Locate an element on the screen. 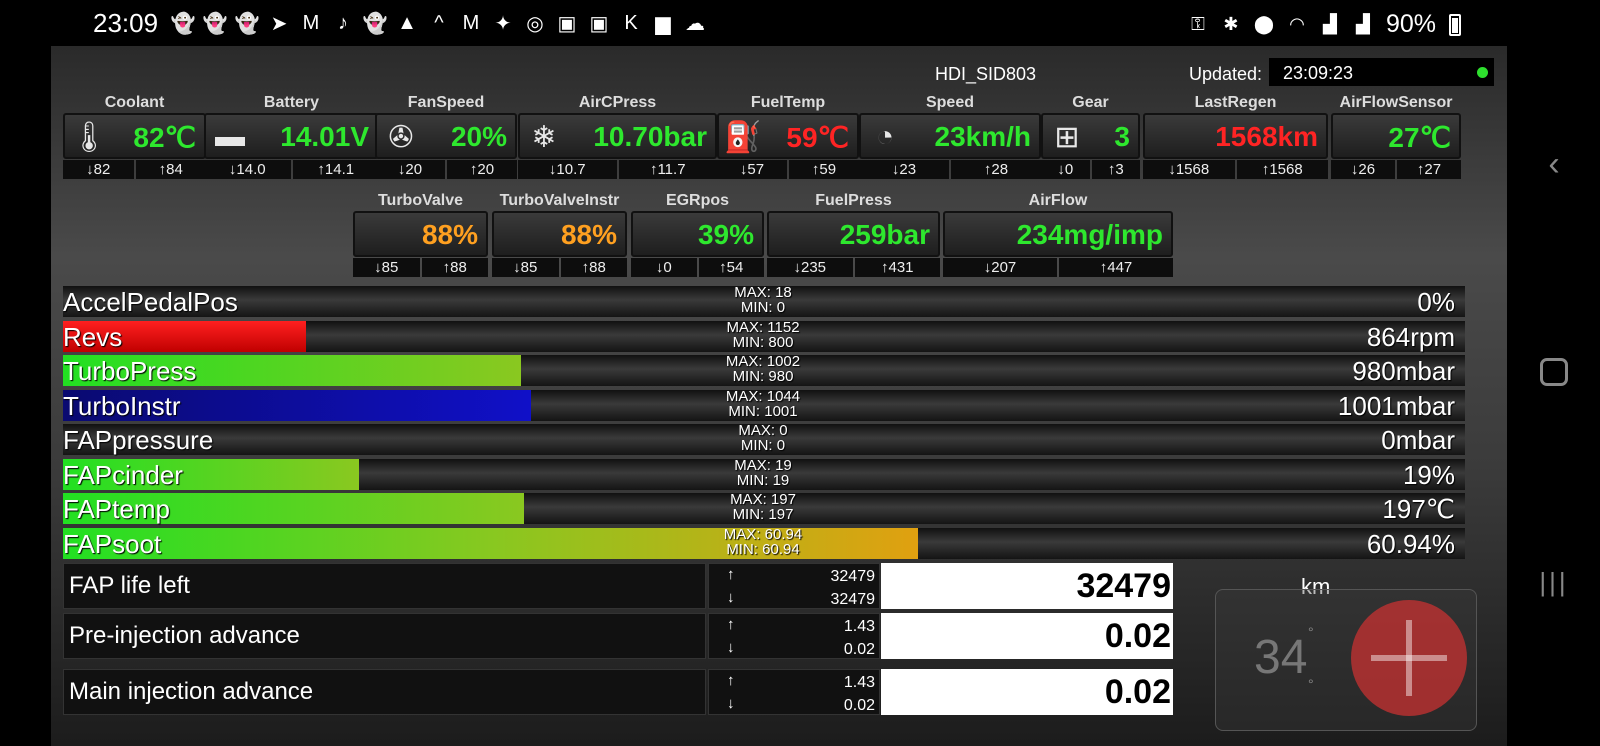  gauge-lastregen: LastRegen 1568km ↓1568 ↑1568 is located at coordinates (1235, 137).